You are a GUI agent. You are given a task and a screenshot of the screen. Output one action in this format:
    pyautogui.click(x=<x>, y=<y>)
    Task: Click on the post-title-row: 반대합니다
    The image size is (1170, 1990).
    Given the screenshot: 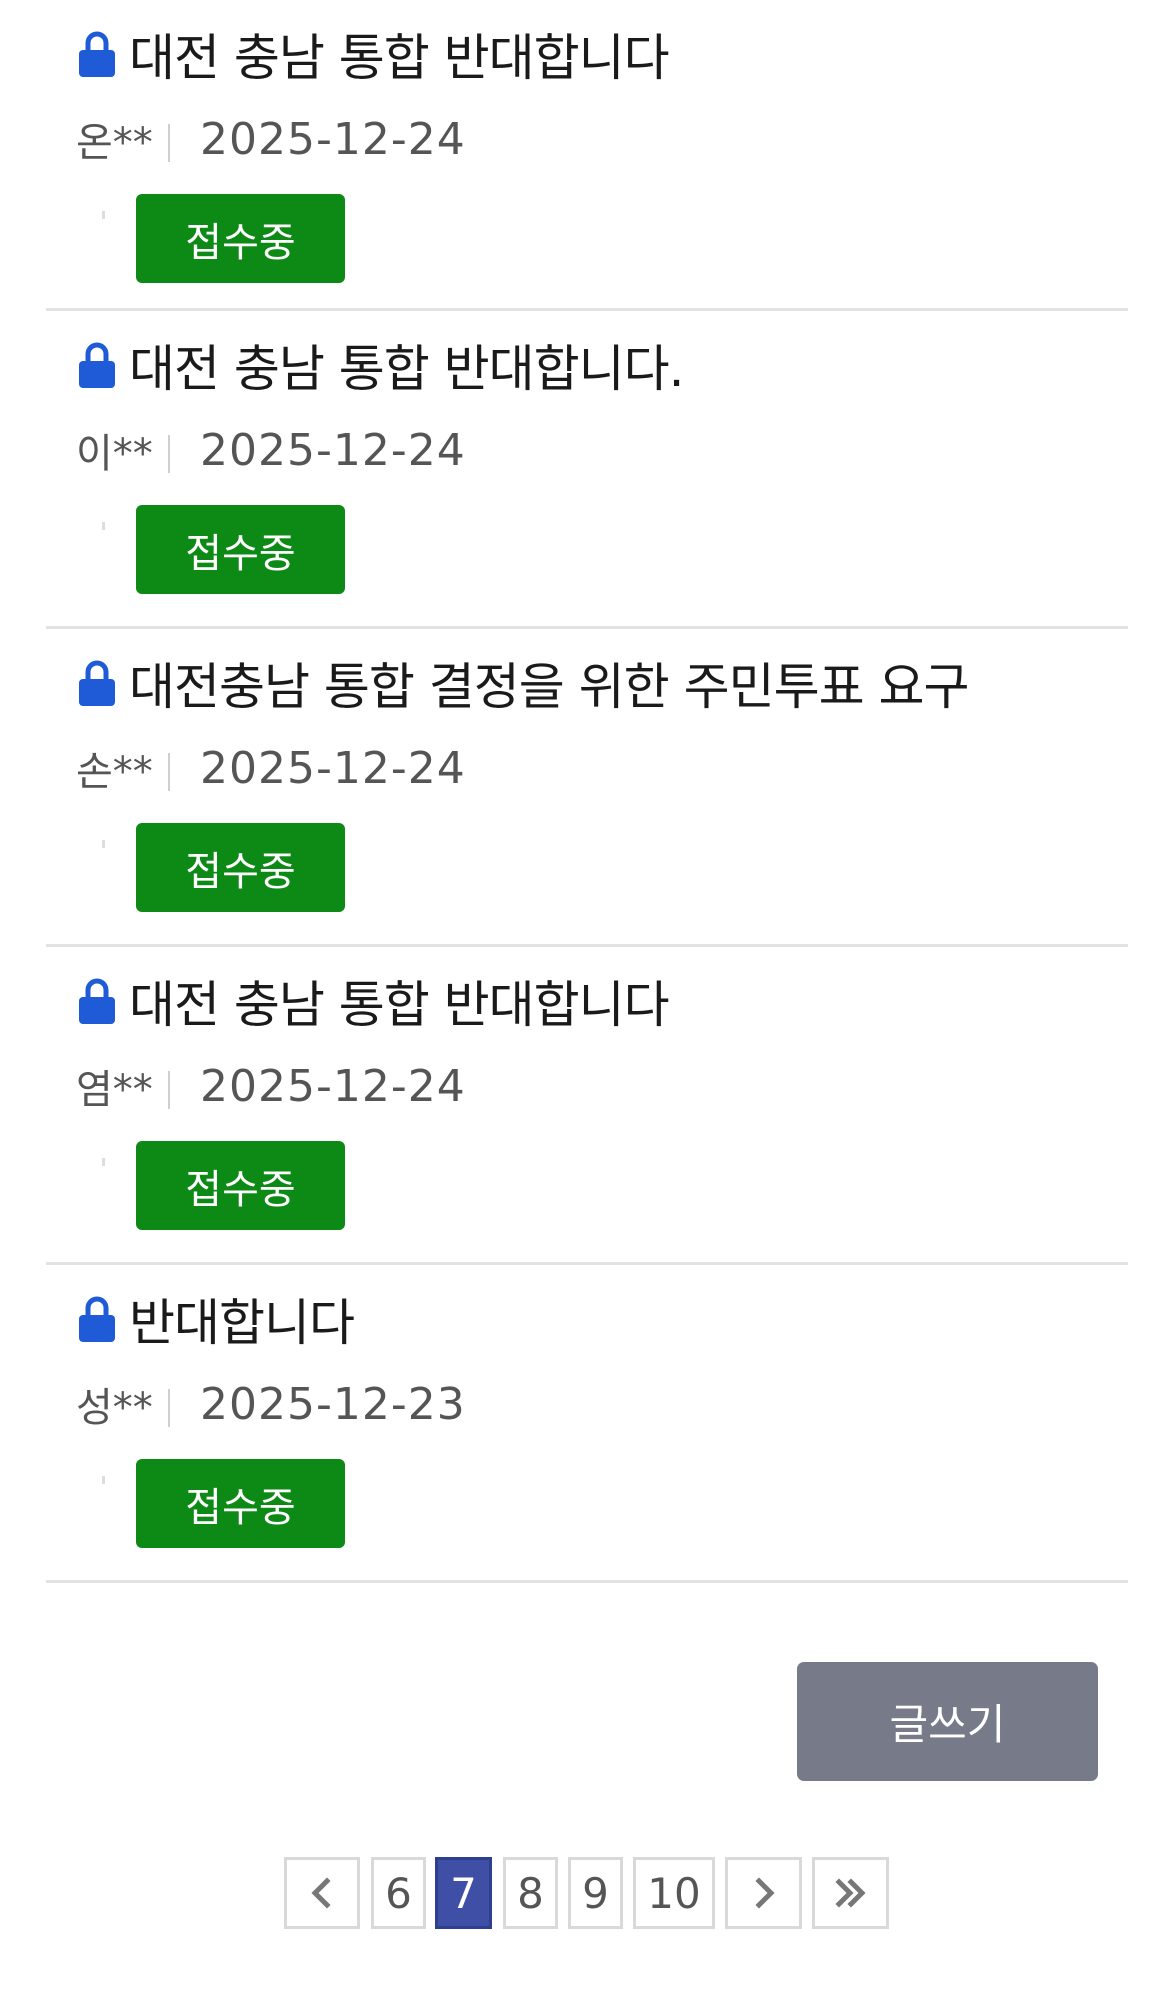 What is the action you would take?
    pyautogui.click(x=216, y=1319)
    